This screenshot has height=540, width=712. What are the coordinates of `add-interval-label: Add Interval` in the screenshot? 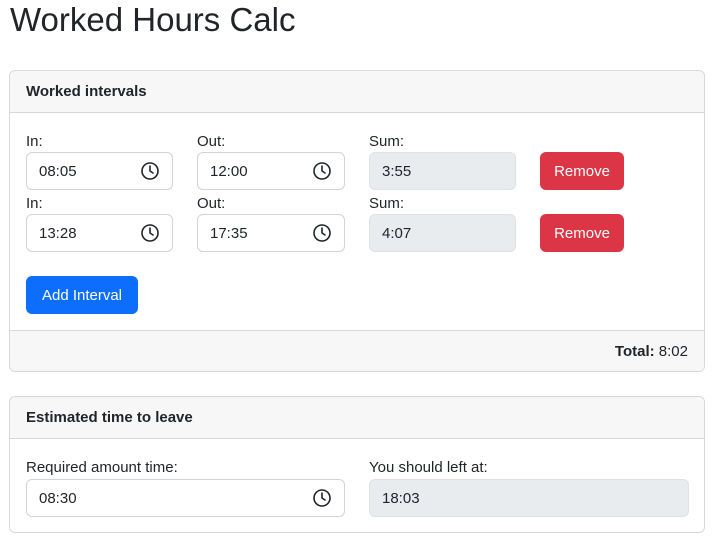 It's located at (82, 295).